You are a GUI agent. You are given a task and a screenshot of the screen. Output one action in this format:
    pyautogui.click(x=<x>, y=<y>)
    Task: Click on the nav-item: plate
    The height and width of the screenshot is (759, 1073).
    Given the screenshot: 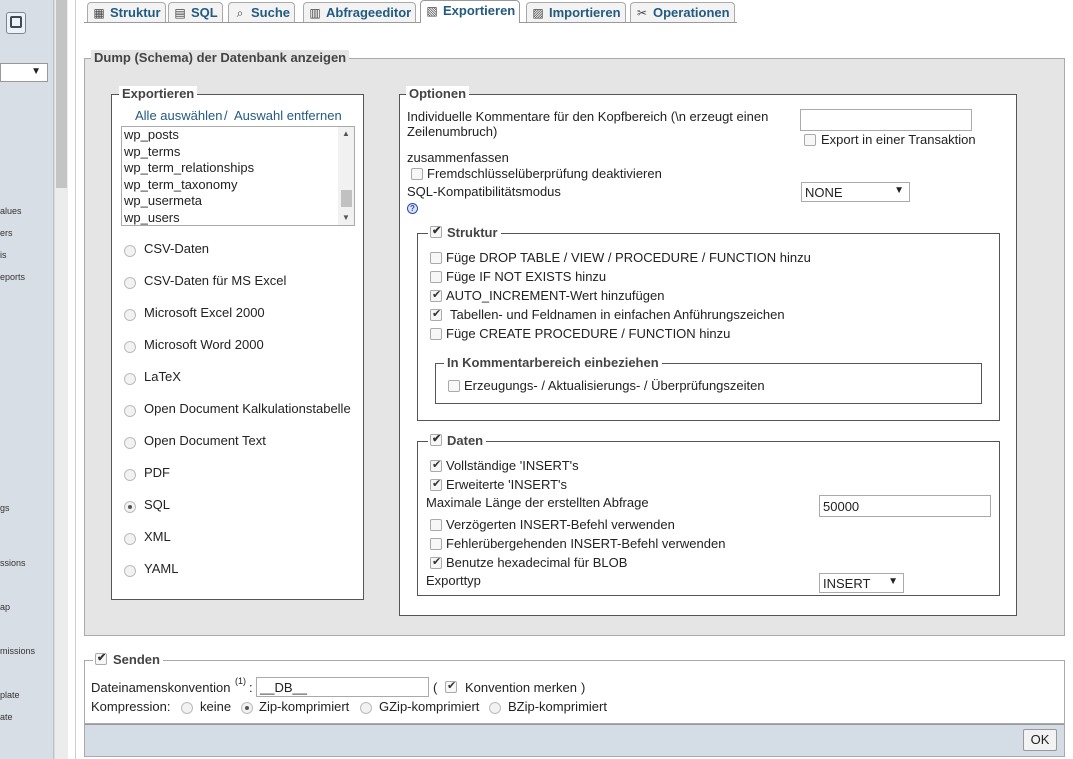 What is the action you would take?
    pyautogui.click(x=10, y=695)
    